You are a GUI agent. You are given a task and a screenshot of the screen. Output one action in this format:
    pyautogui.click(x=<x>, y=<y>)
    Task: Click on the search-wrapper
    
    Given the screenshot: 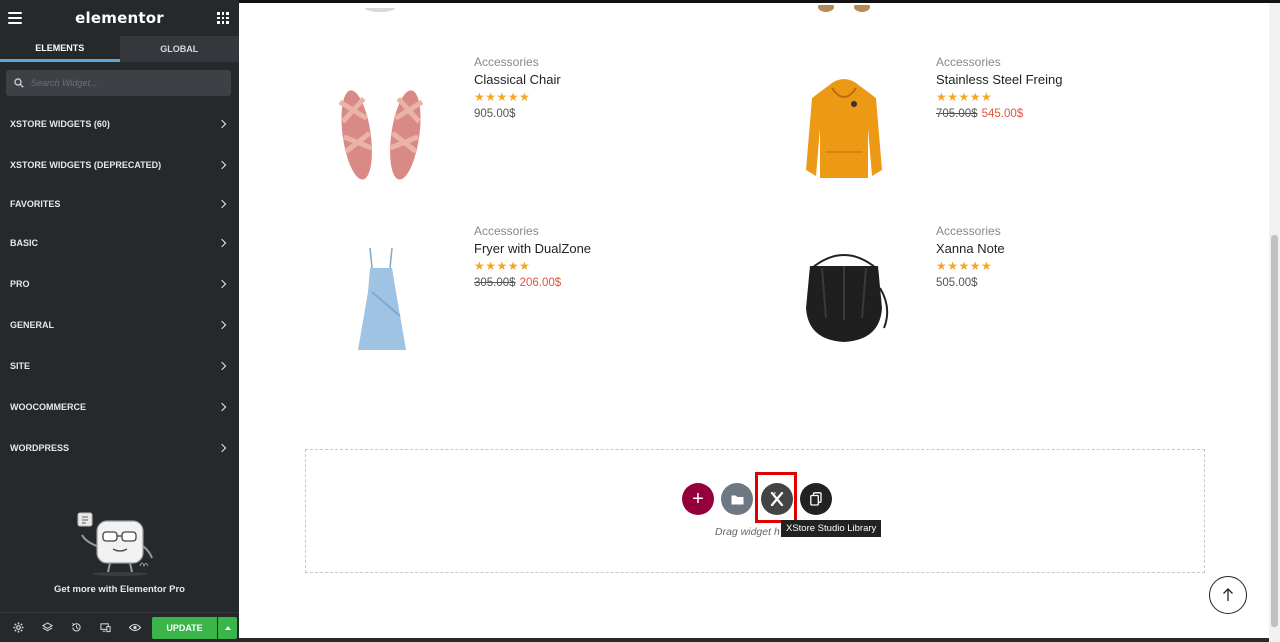 What is the action you would take?
    pyautogui.click(x=119, y=82)
    